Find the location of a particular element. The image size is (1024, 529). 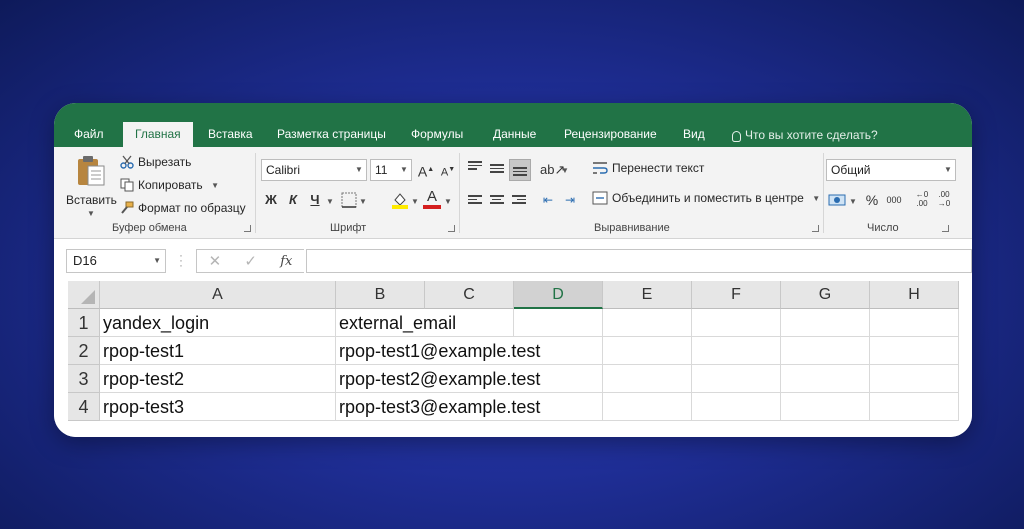

font-color-button: A is located at coordinates (432, 199).